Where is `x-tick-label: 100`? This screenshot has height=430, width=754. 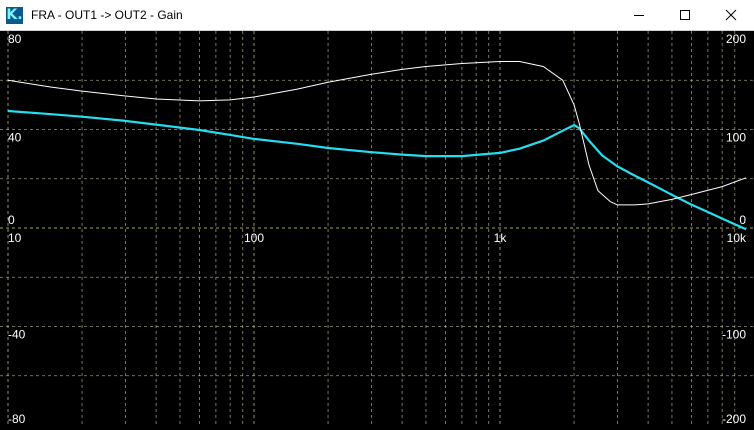
x-tick-label: 100 is located at coordinates (254, 238).